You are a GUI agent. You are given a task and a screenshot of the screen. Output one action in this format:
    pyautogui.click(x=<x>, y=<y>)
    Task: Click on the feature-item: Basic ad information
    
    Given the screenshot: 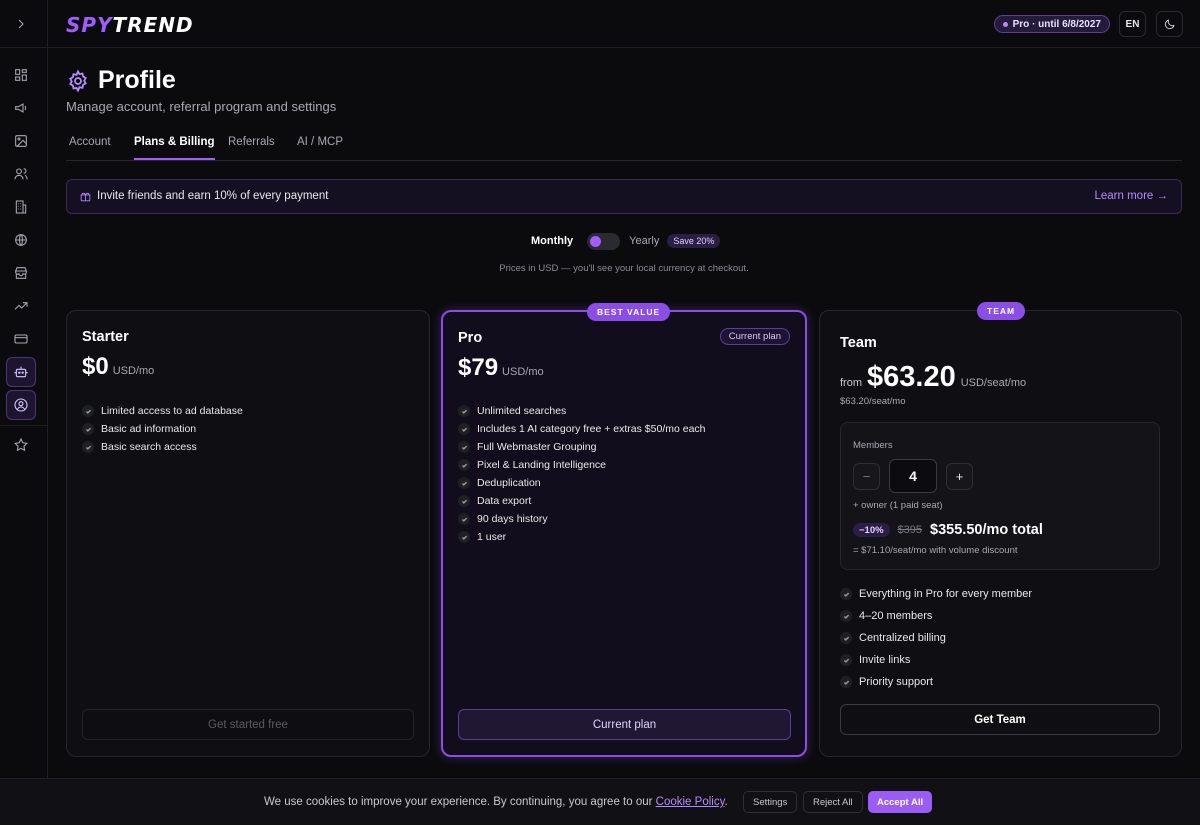 What is the action you would take?
    pyautogui.click(x=162, y=429)
    